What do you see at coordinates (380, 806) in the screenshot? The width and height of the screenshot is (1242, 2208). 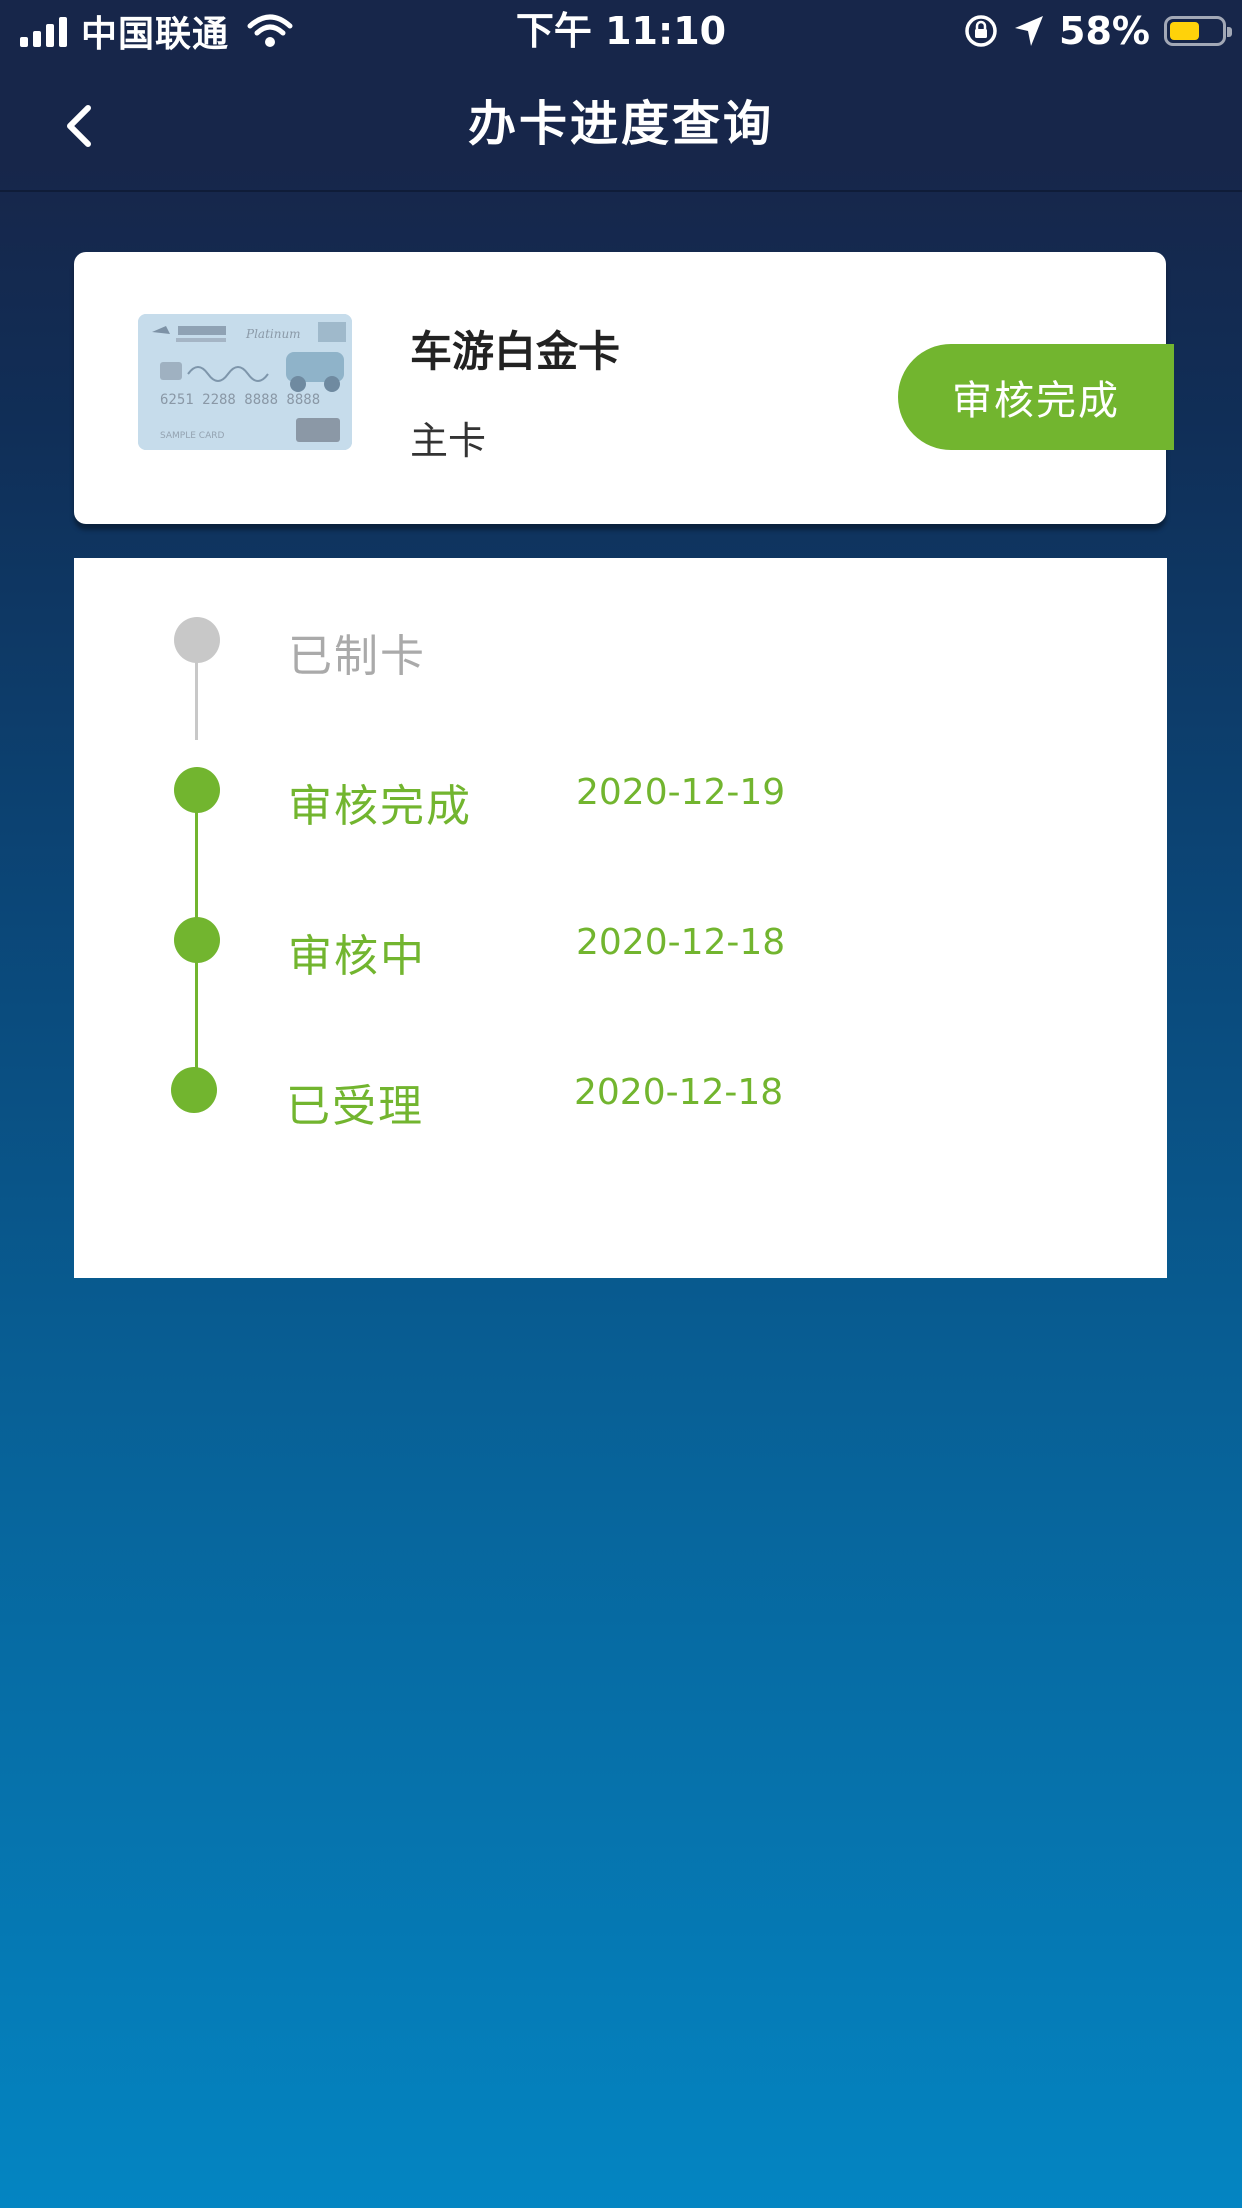 I see `timeline-label: 审核完成` at bounding box center [380, 806].